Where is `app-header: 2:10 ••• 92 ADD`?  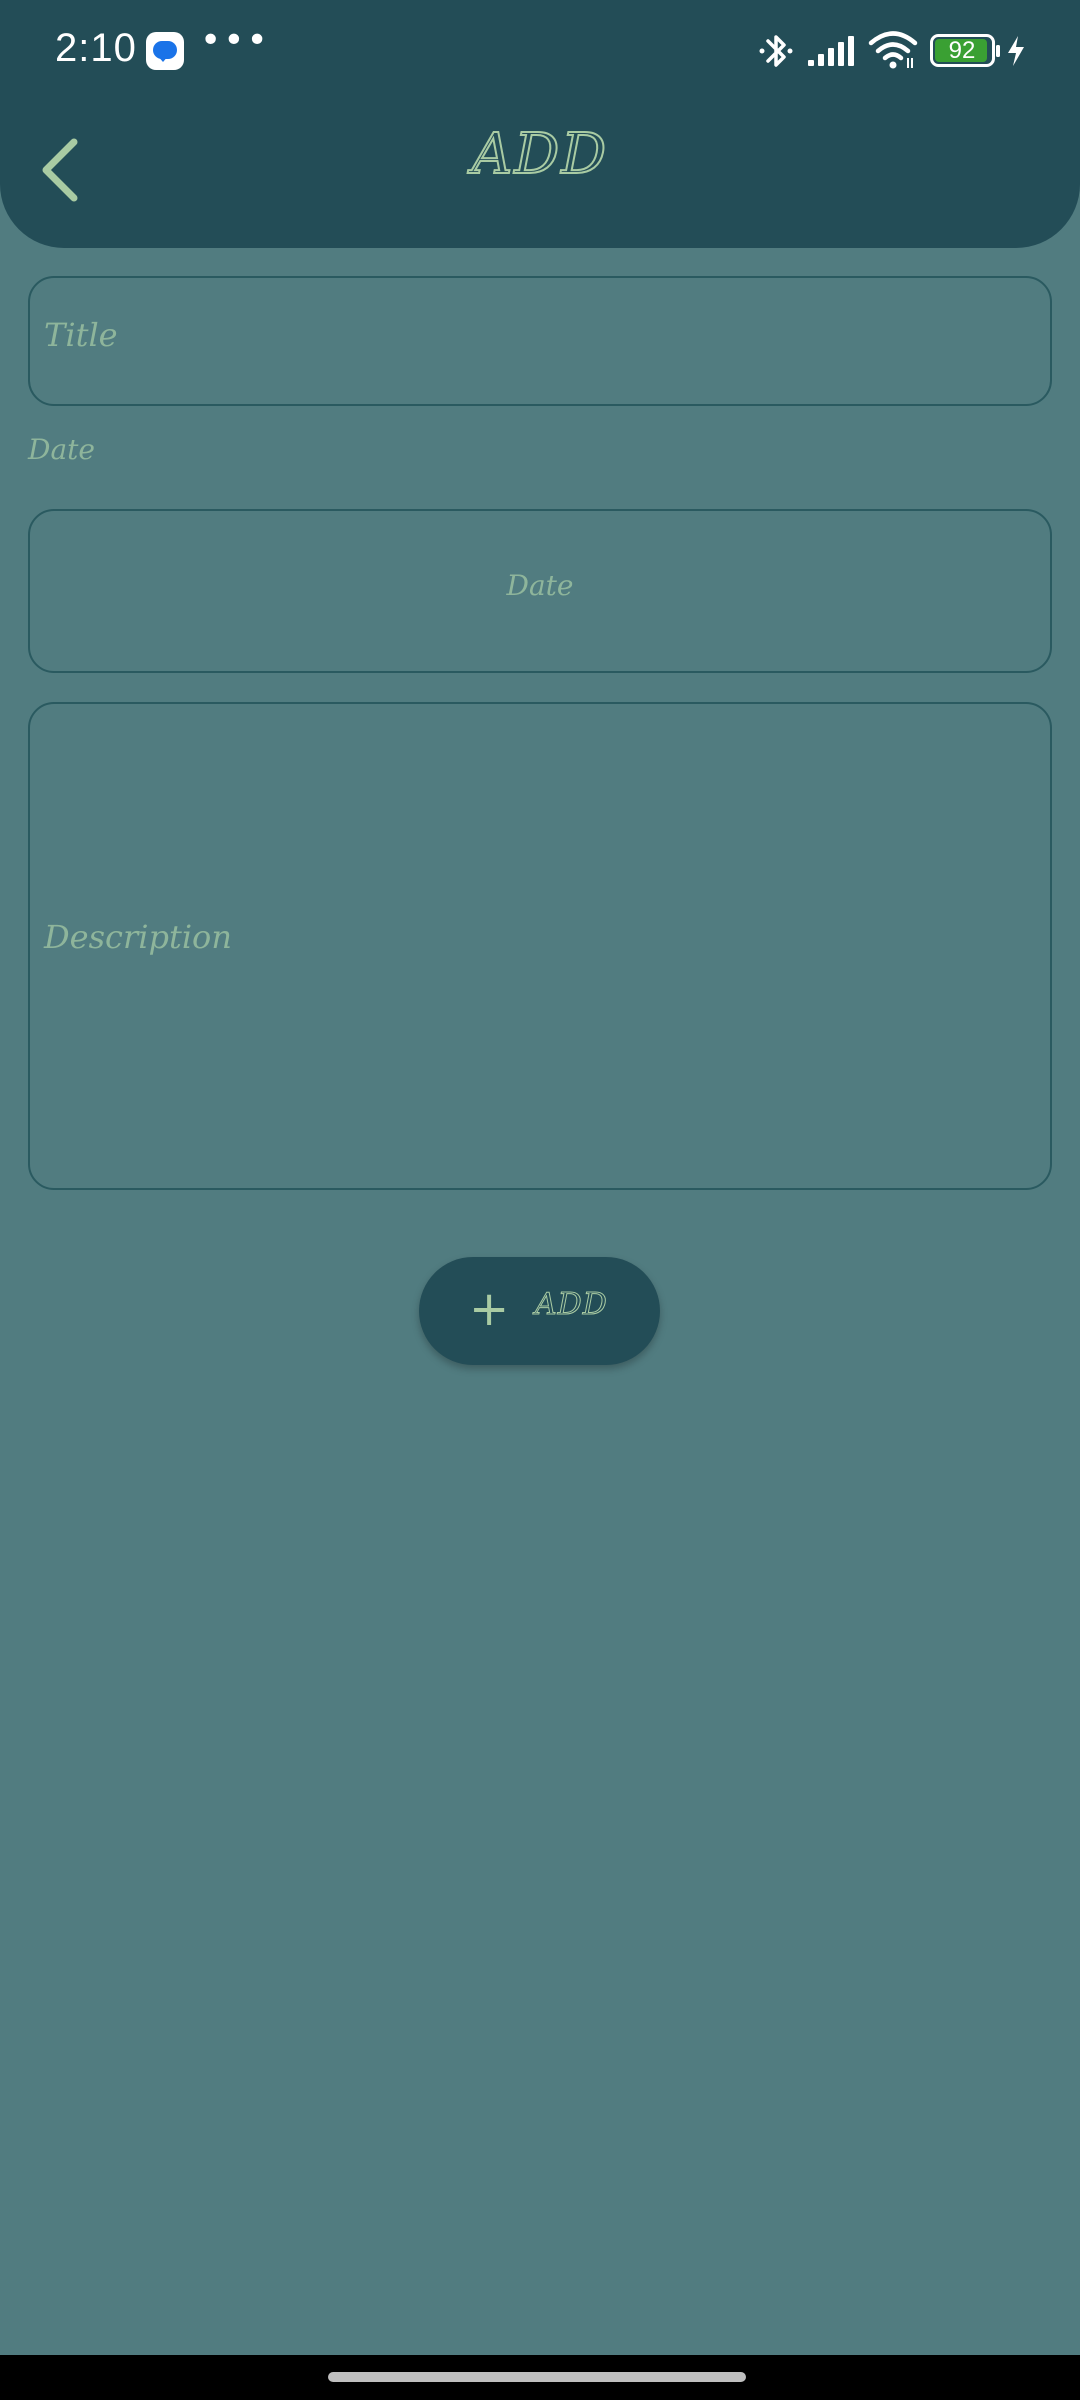 app-header: 2:10 ••• 92 ADD is located at coordinates (540, 124).